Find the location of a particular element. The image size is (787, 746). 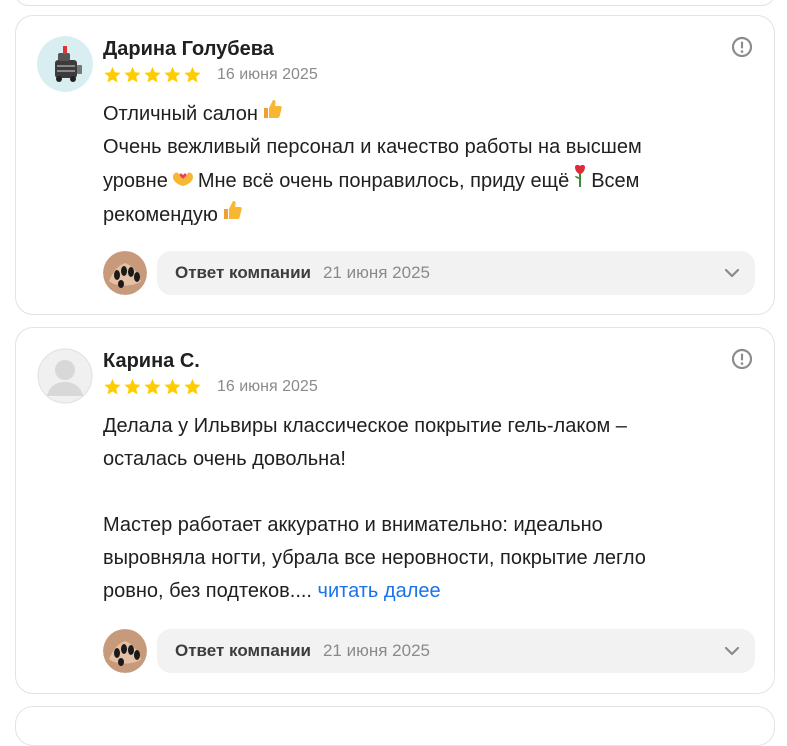

rose-icon is located at coordinates (580, 181).